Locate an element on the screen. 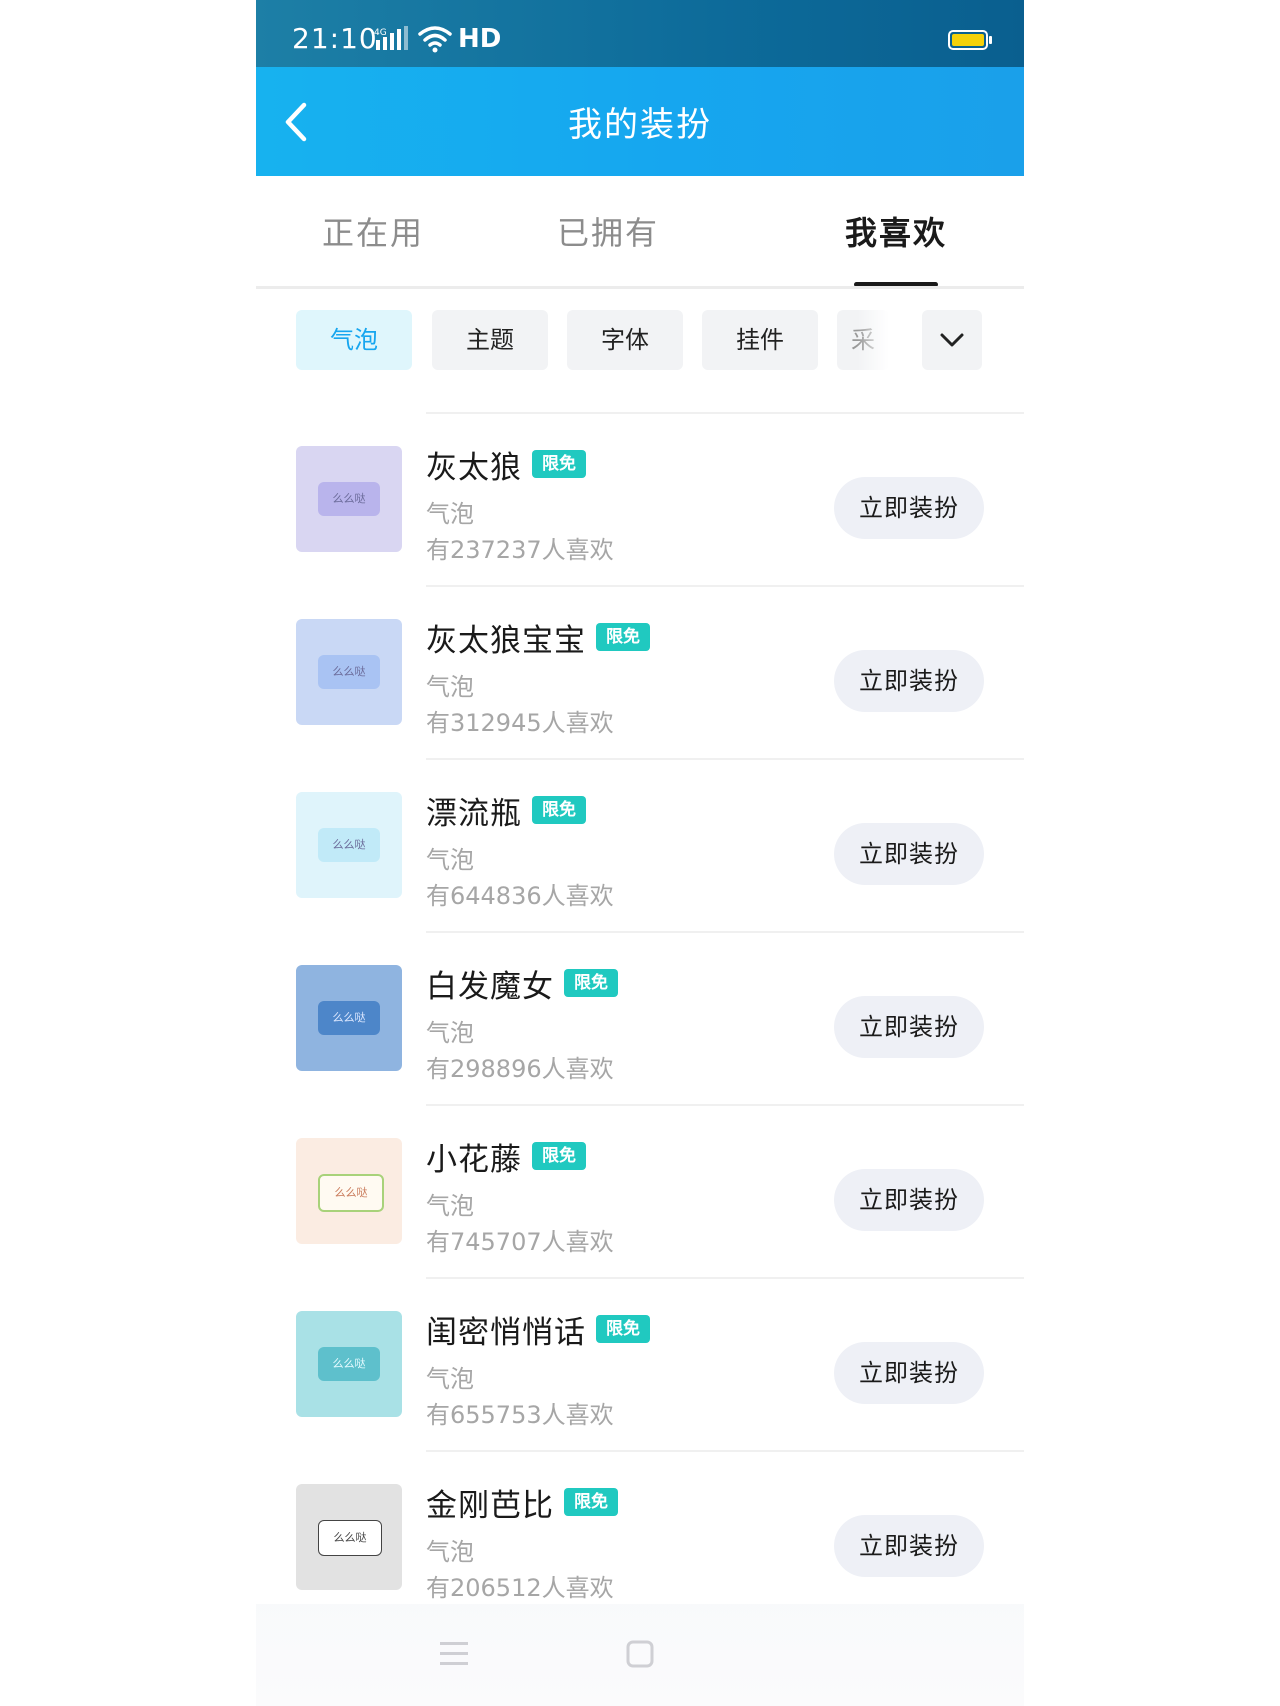  category-filter: 气泡 主题 字体 挂件 采 is located at coordinates (646, 341).